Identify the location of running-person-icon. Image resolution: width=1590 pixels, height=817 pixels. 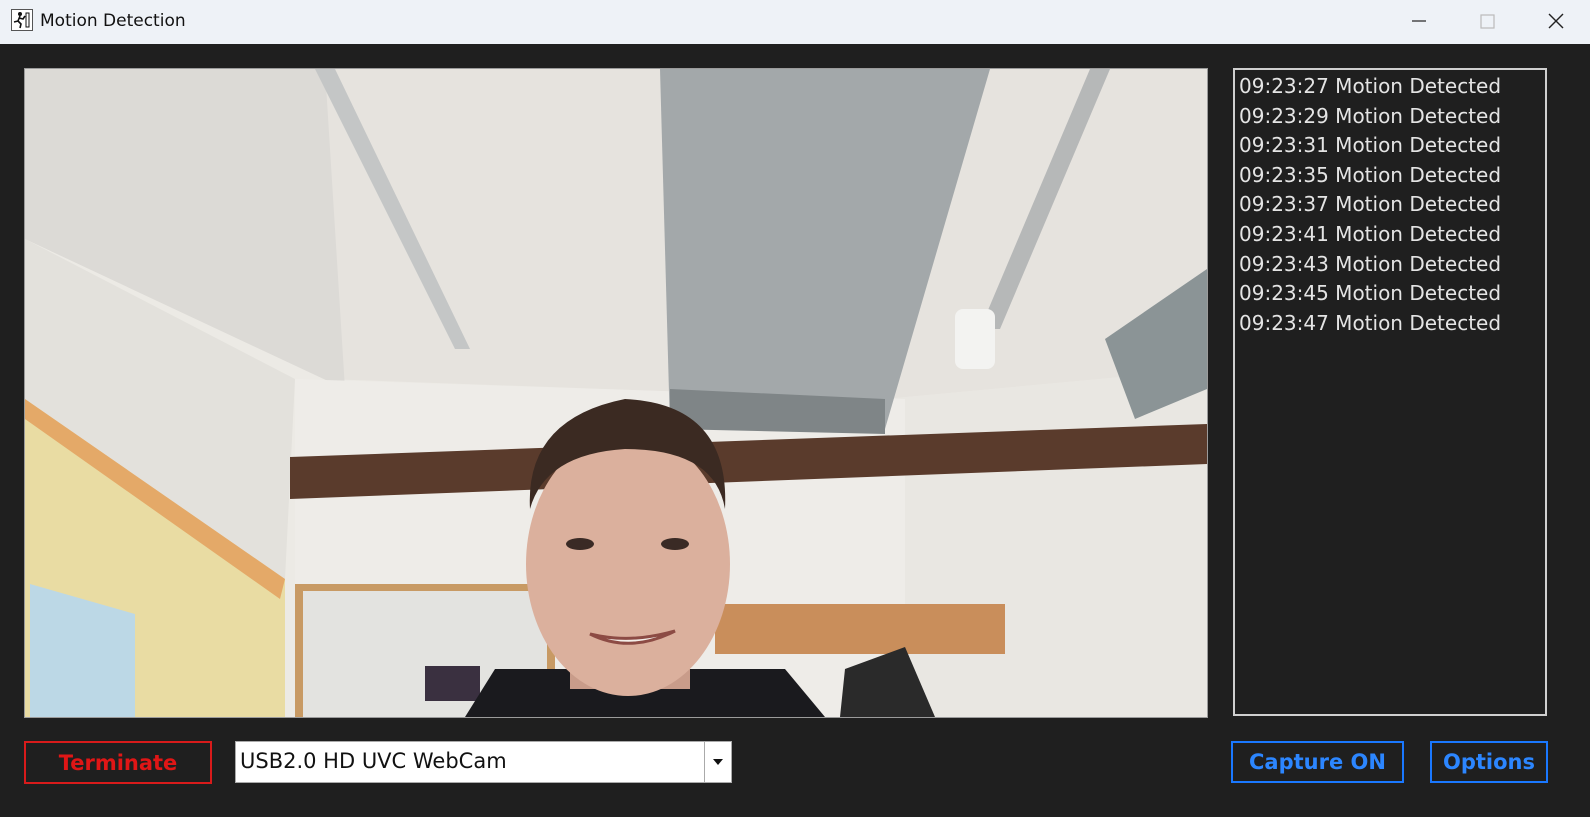
(22, 20).